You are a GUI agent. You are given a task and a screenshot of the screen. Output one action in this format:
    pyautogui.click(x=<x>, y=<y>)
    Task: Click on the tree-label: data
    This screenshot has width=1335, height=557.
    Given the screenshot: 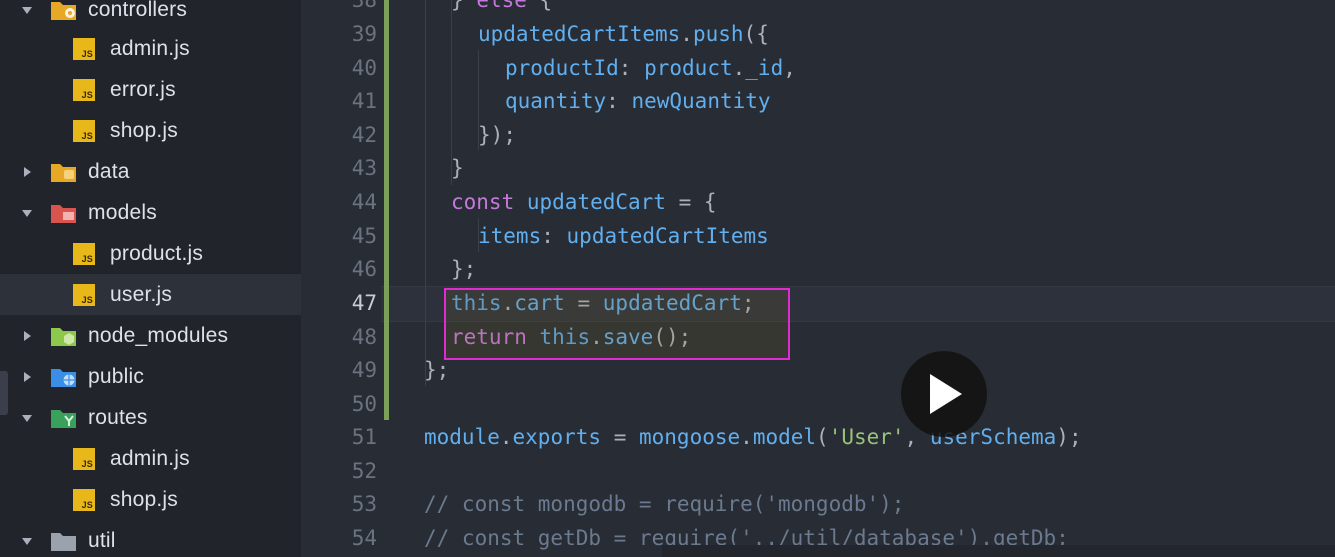 What is the action you would take?
    pyautogui.click(x=109, y=171)
    